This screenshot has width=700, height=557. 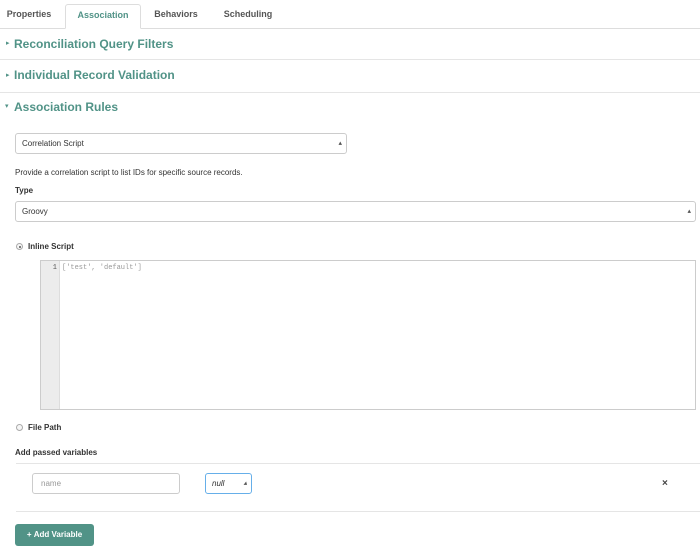 I want to click on association-rule-value: Correlation Script, so click(x=53, y=143).